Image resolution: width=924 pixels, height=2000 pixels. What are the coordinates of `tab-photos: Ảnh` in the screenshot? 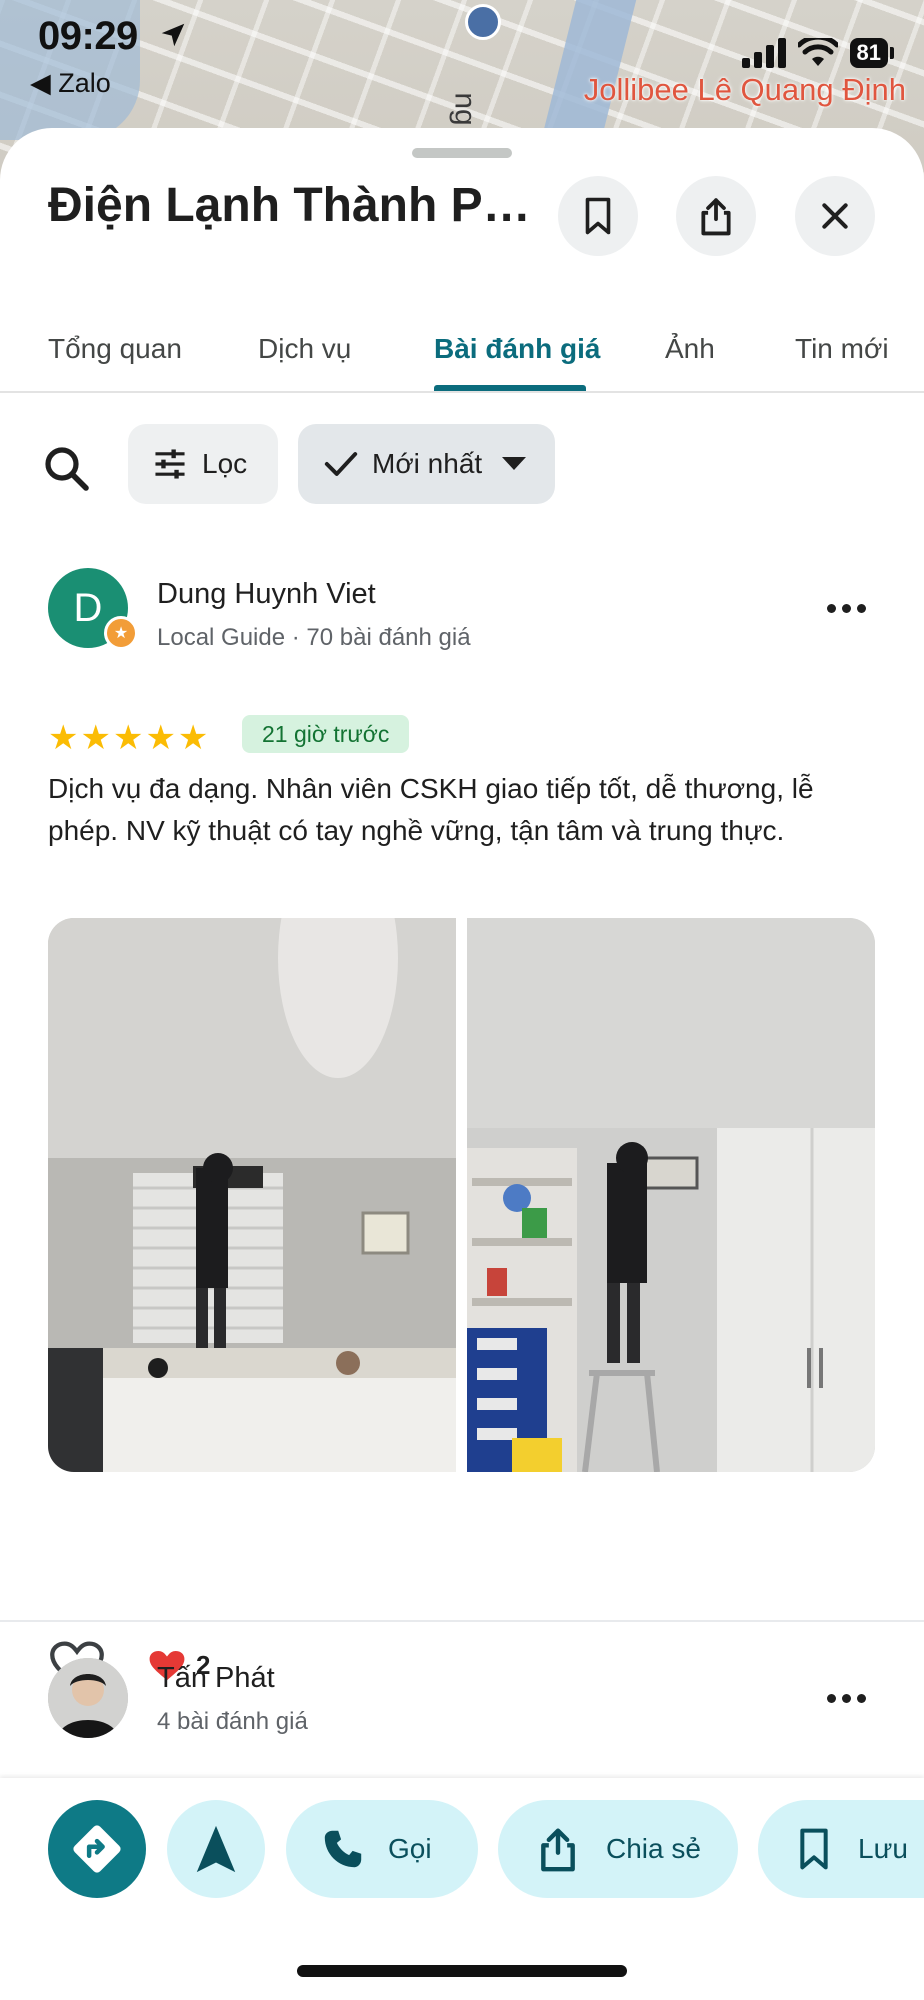 It's located at (690, 349).